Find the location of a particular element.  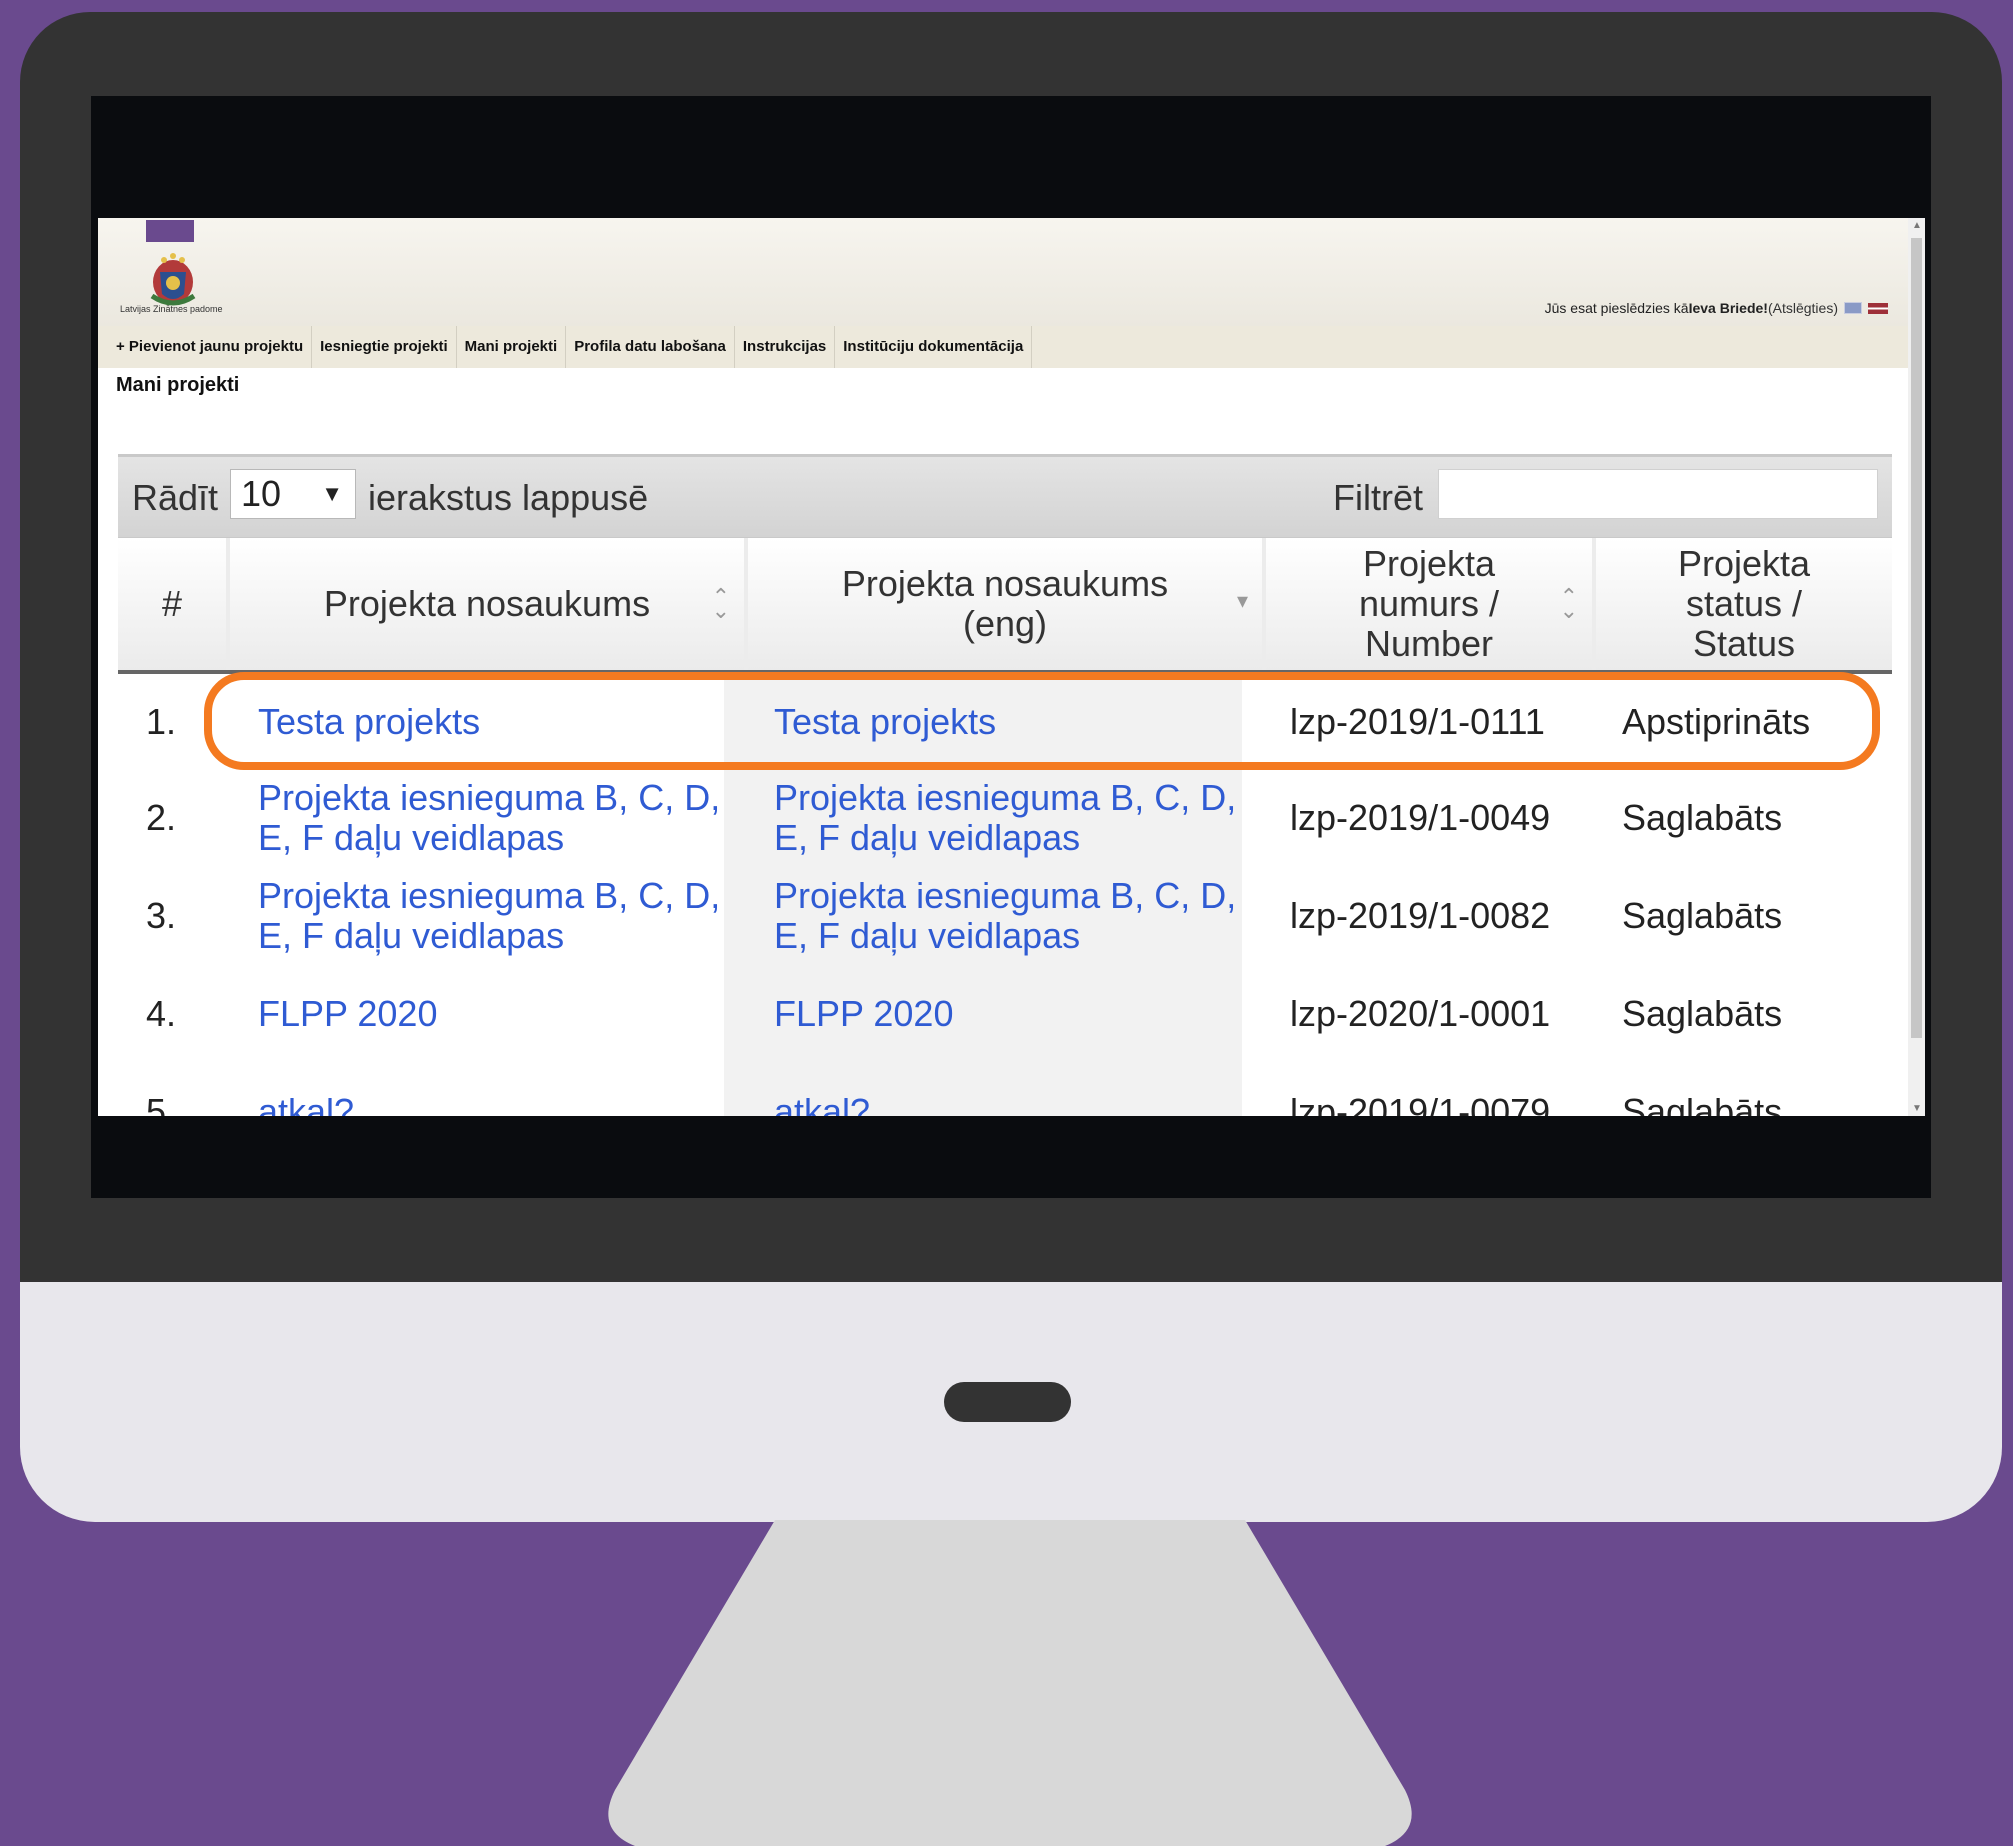

login-prefix: Jūs esat pieslēdzies kā is located at coordinates (1616, 308).